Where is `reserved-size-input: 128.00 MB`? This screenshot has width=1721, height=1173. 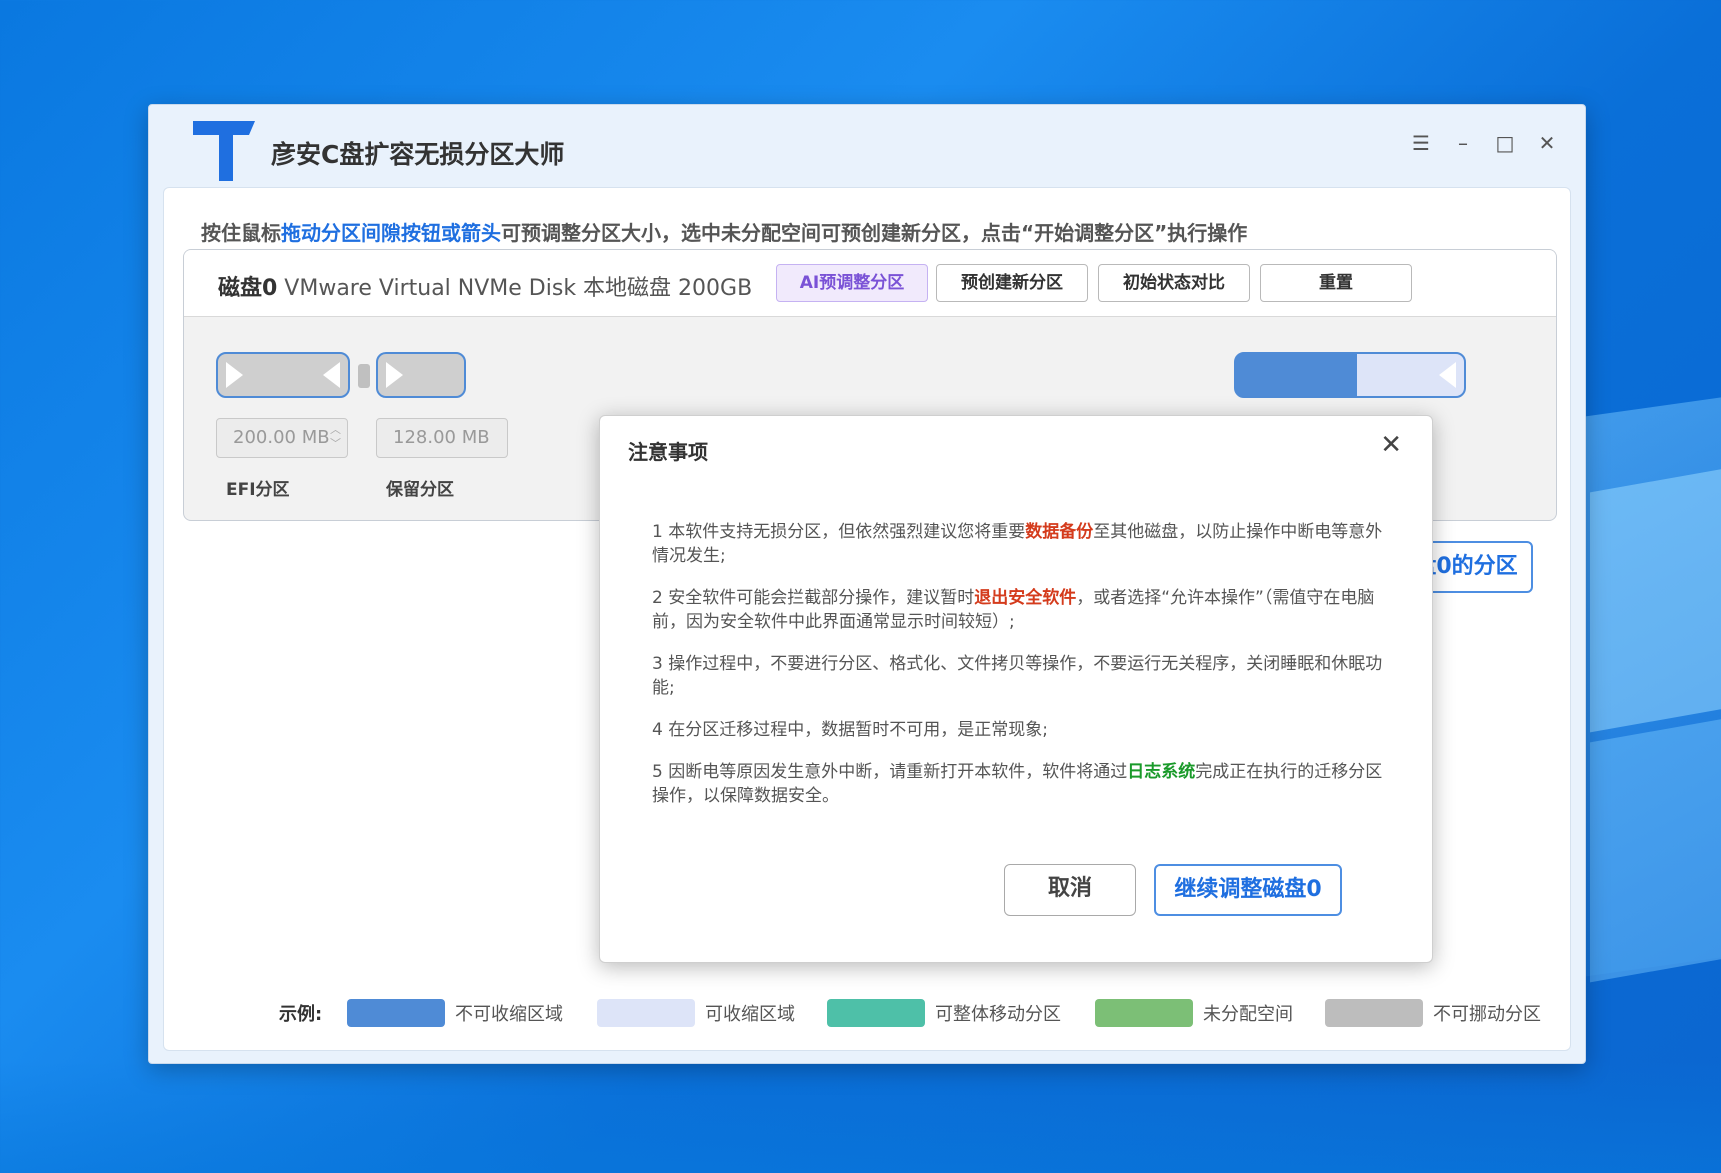
reserved-size-input: 128.00 MB is located at coordinates (442, 438).